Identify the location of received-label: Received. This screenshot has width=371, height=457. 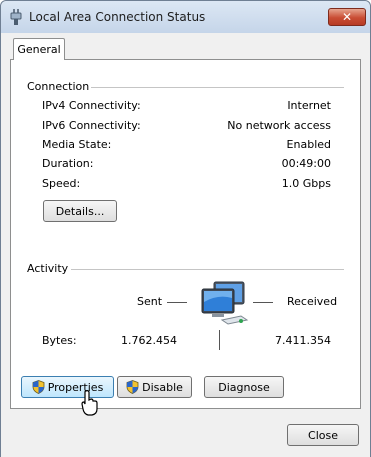
(312, 301).